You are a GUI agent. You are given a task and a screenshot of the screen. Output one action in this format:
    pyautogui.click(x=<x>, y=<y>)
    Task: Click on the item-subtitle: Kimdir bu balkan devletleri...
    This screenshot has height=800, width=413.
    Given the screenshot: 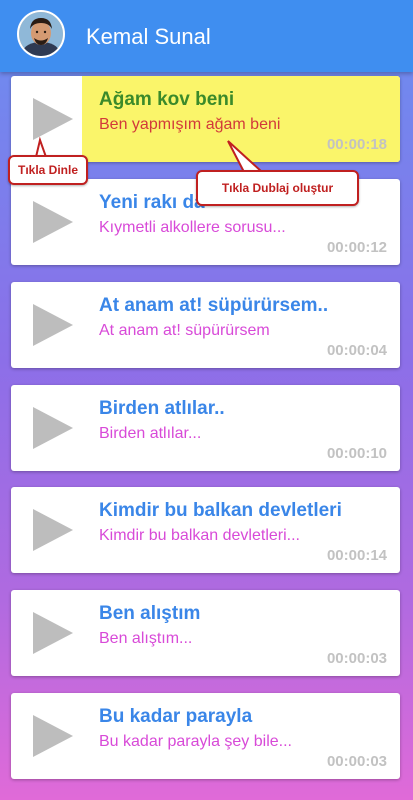 What is the action you would take?
    pyautogui.click(x=199, y=535)
    